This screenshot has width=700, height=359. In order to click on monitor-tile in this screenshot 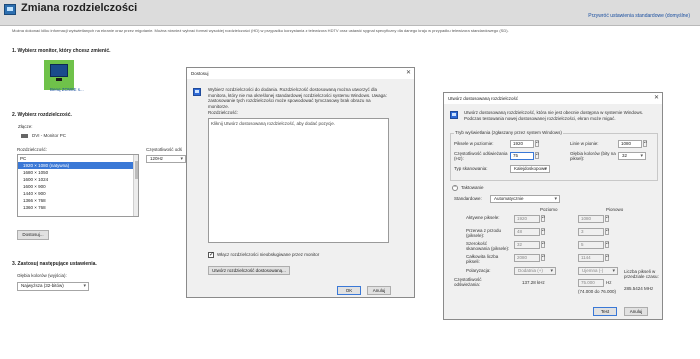, I will do `click(59, 75)`.